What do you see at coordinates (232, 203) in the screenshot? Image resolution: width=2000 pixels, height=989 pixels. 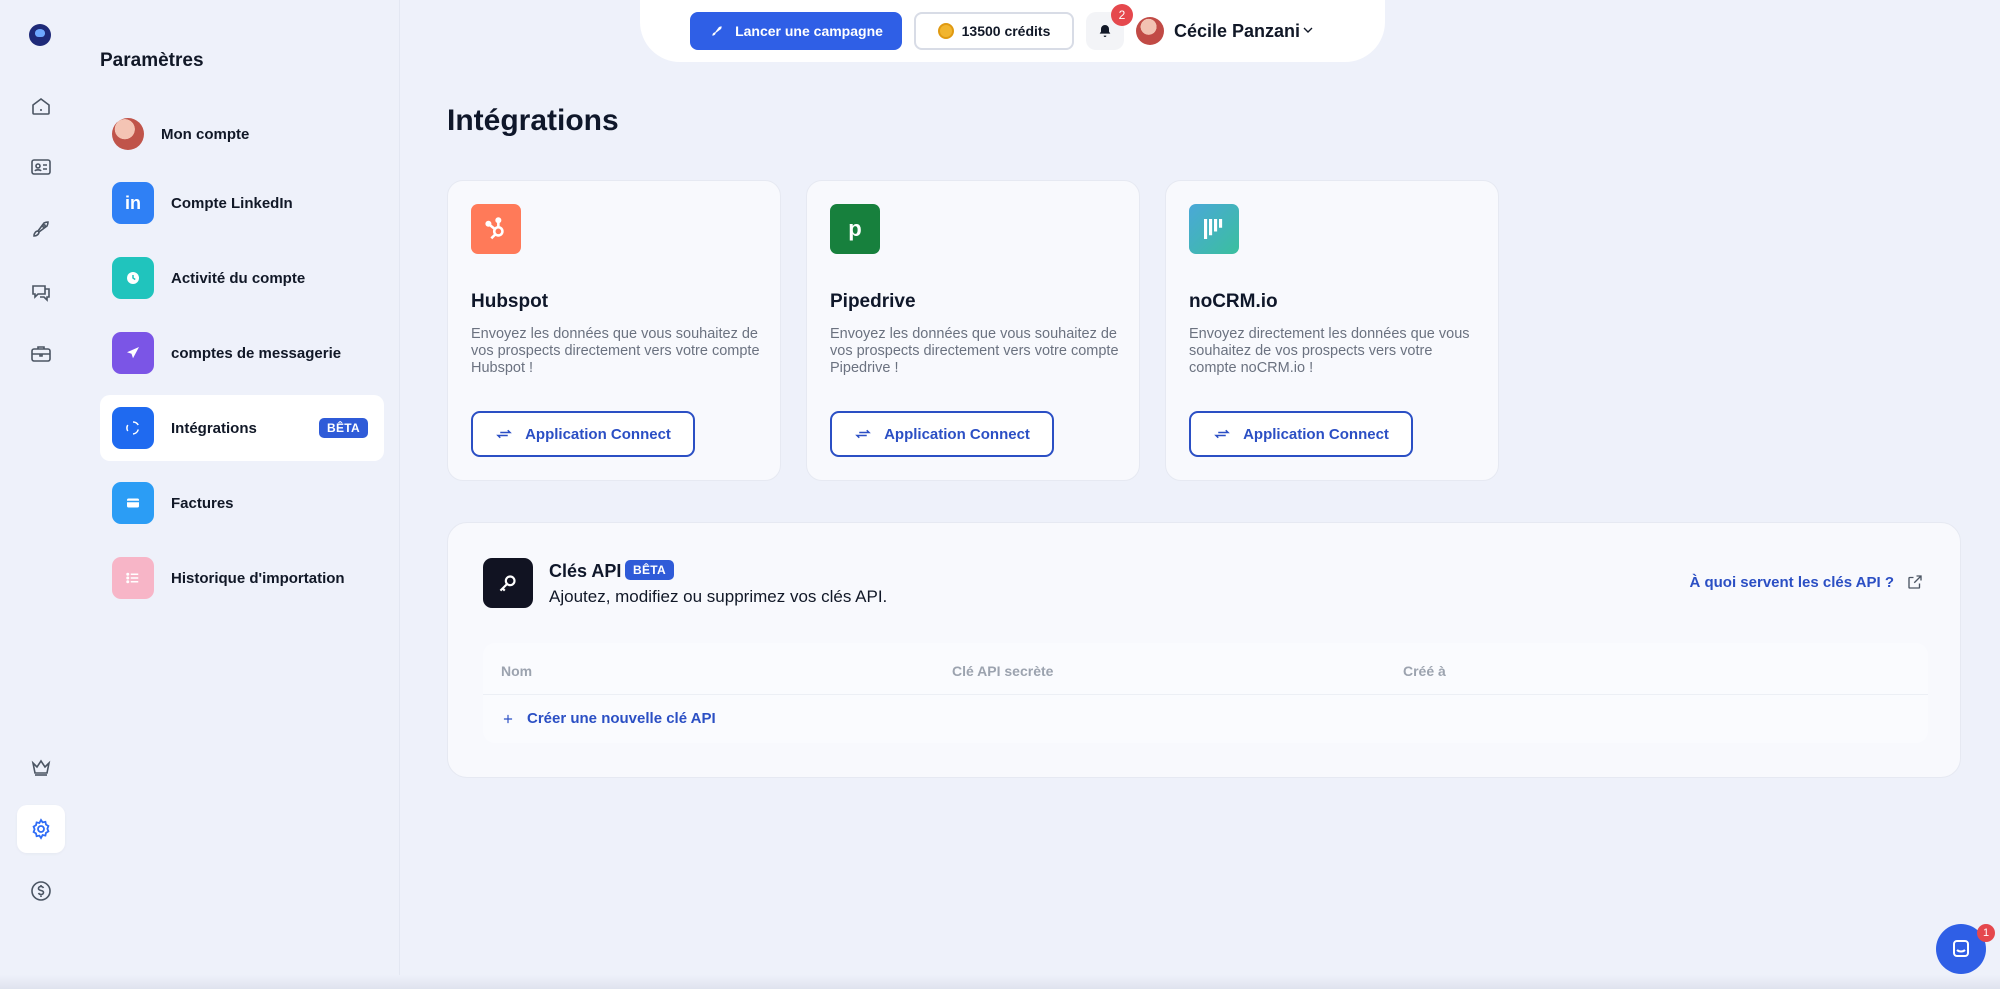 I see `menu-label: Compte LinkedIn` at bounding box center [232, 203].